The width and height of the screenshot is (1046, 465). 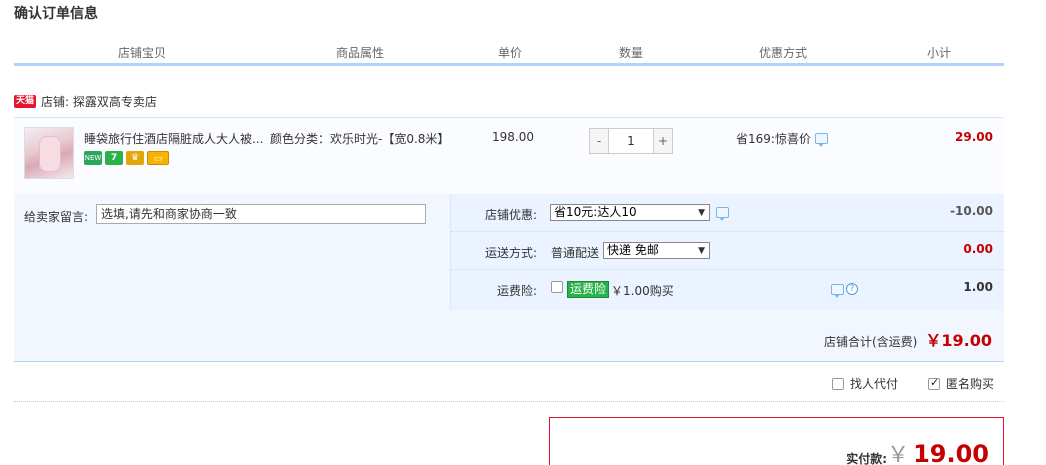 What do you see at coordinates (866, 458) in the screenshot?
I see `payment-label: 实付款:` at bounding box center [866, 458].